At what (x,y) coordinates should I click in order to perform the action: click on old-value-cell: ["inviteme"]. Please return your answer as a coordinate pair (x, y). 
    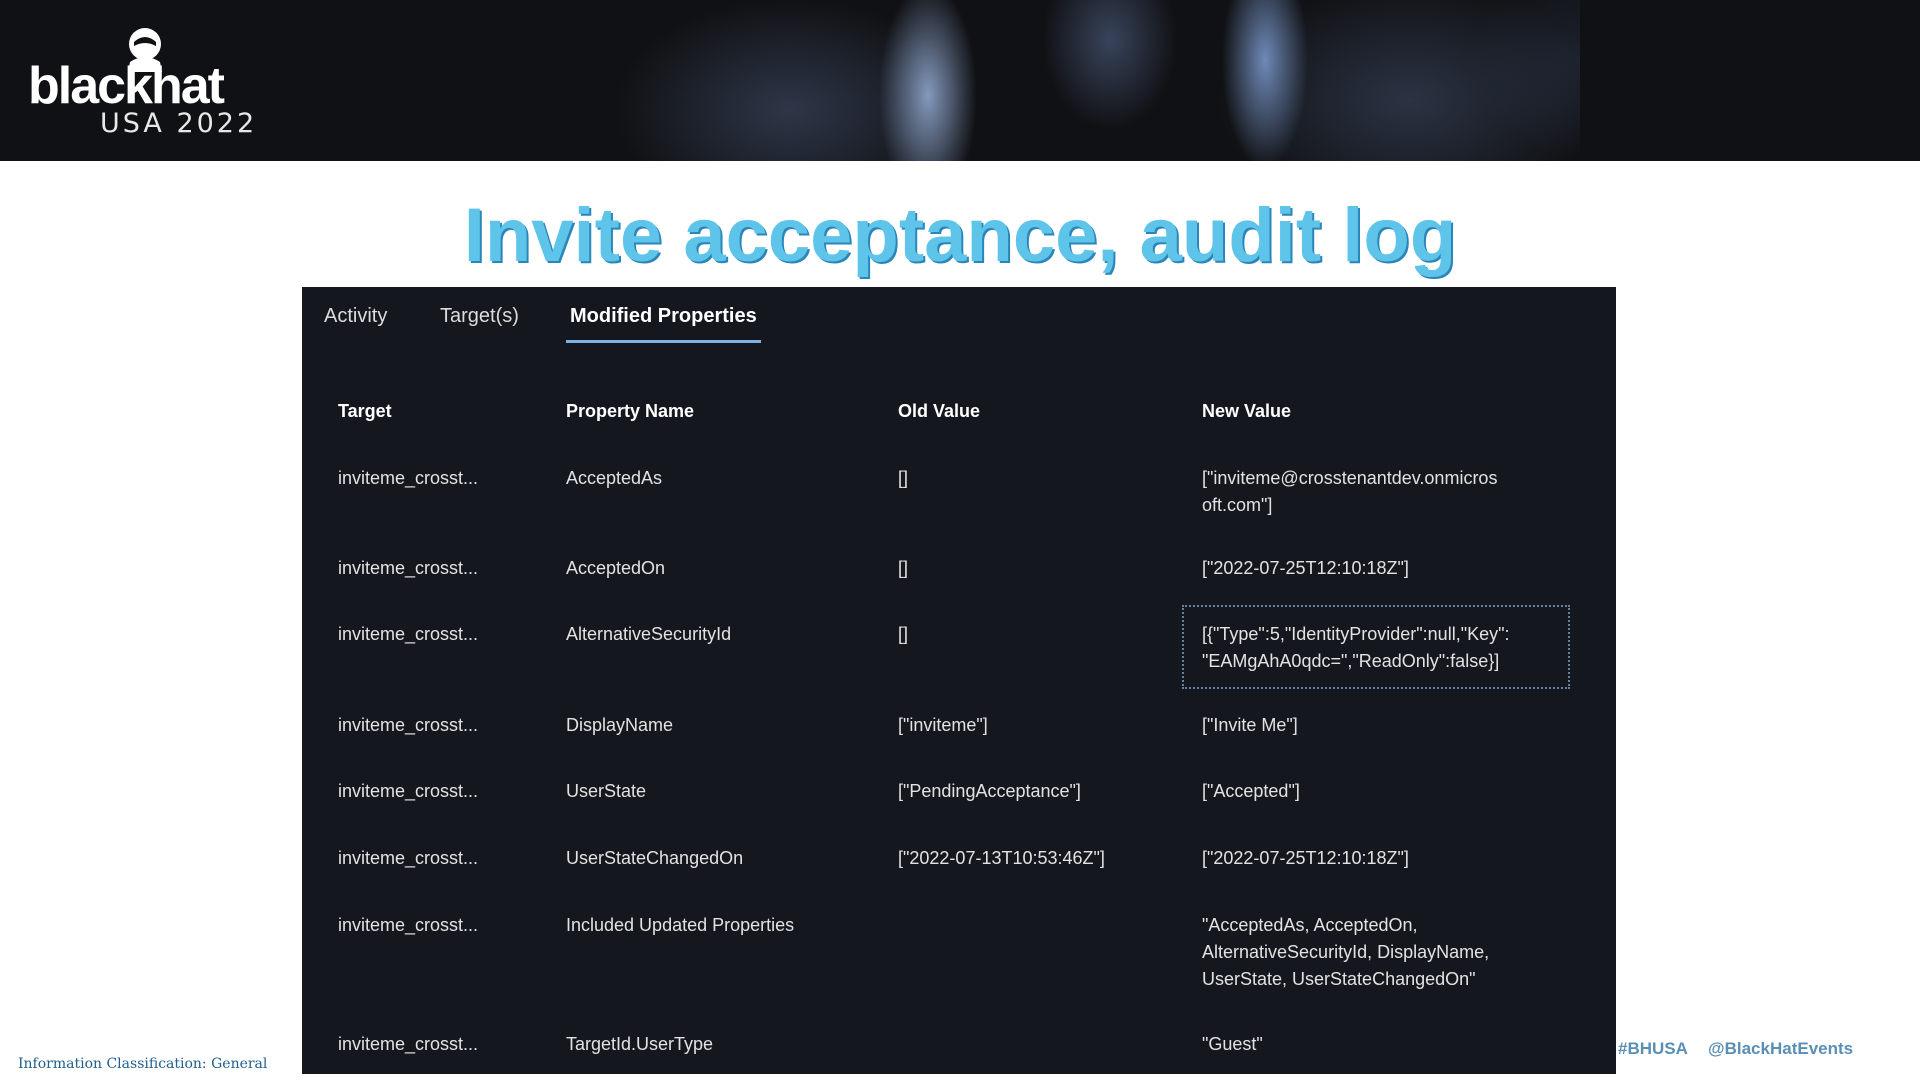
    Looking at the image, I should click on (943, 725).